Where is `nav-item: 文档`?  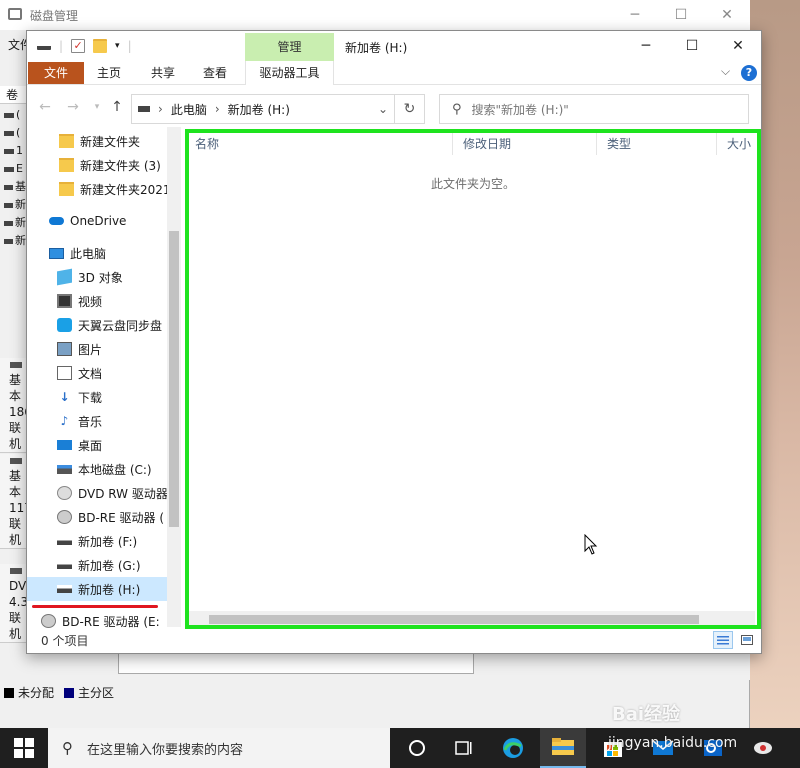 nav-item: 文档 is located at coordinates (97, 373).